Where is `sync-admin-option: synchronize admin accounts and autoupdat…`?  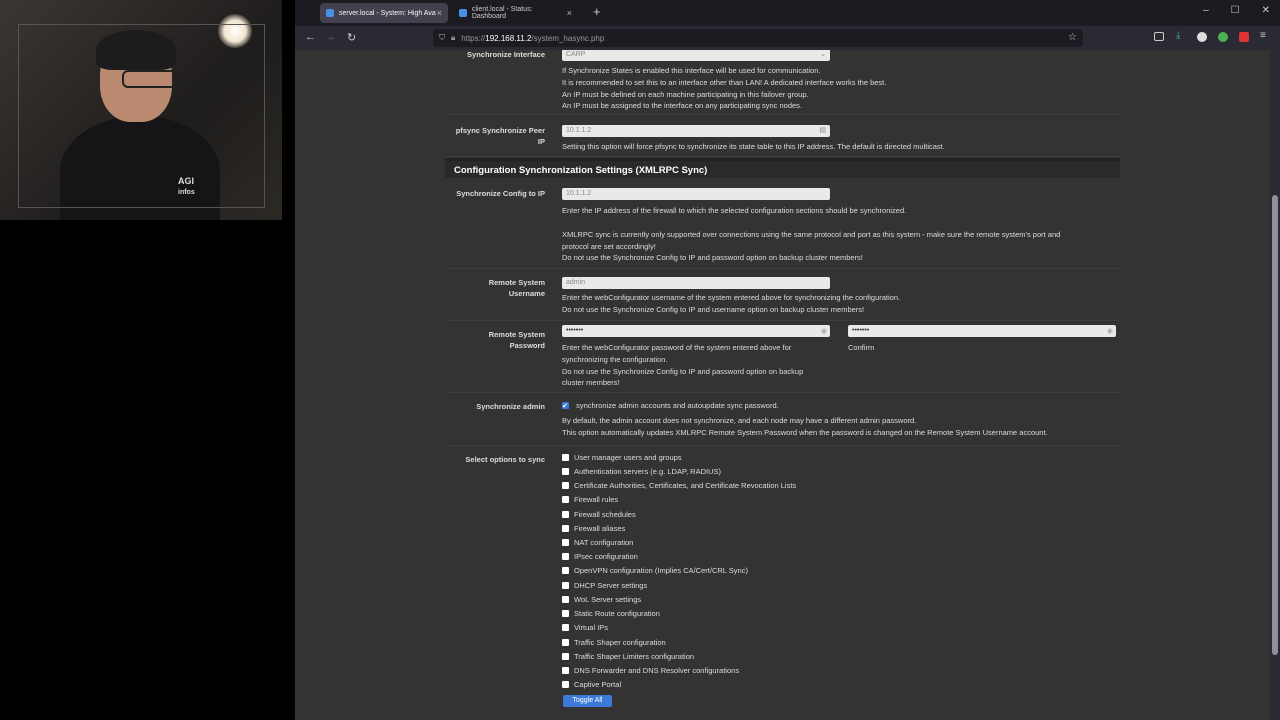
sync-admin-option: synchronize admin accounts and autoupdat… is located at coordinates (670, 406).